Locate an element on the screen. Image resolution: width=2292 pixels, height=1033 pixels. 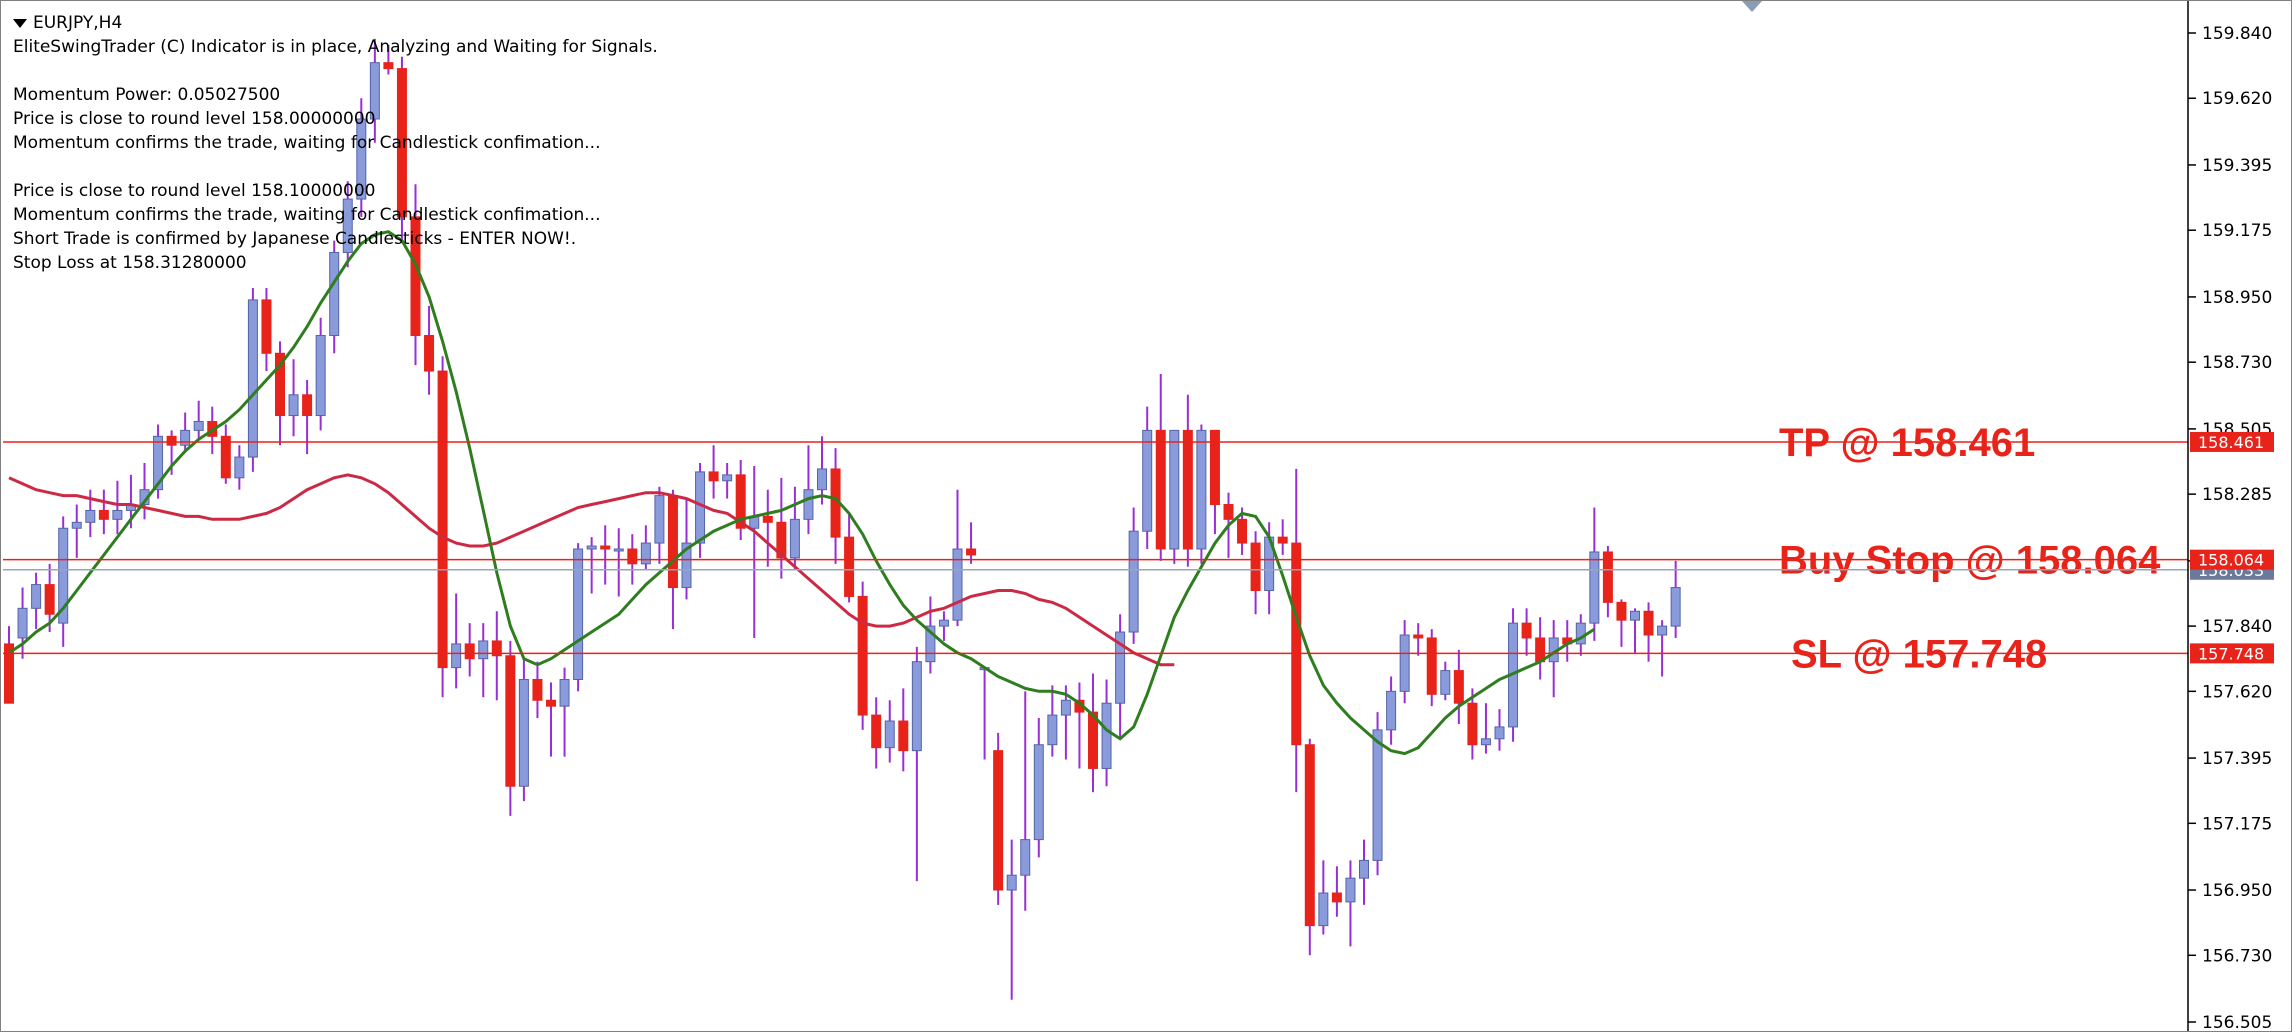
symbol-header: EURJPY,H4 is located at coordinates (335, 23).